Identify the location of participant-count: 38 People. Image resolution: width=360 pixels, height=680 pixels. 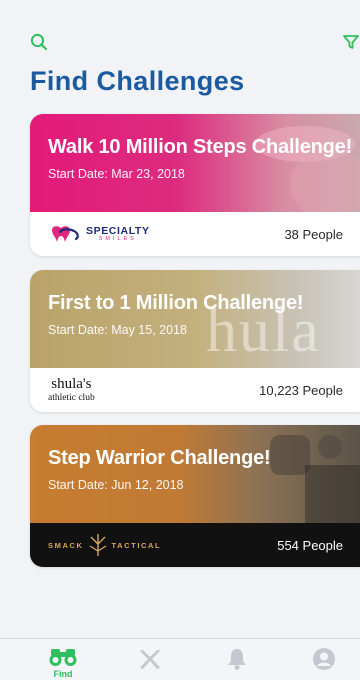
(313, 234).